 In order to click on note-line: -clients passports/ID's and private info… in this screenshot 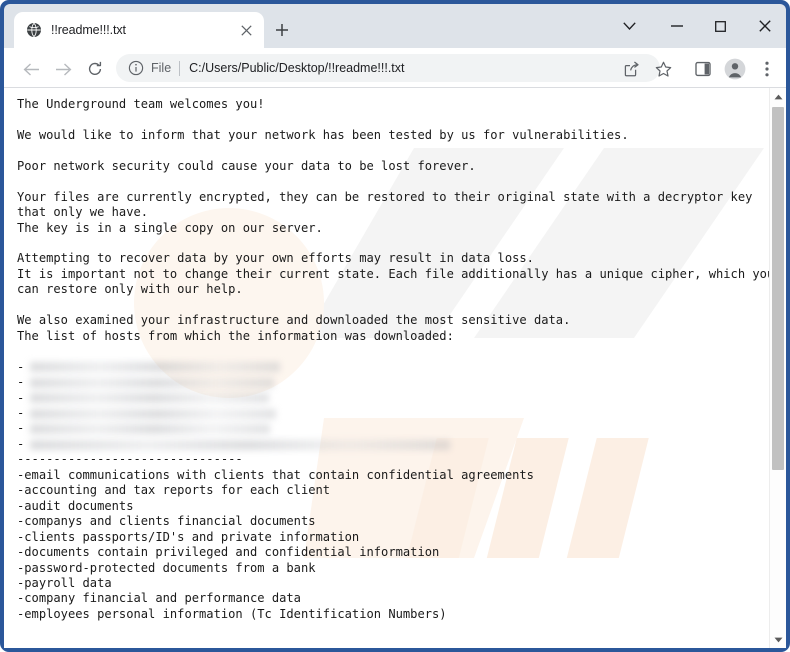, I will do `click(188, 536)`.